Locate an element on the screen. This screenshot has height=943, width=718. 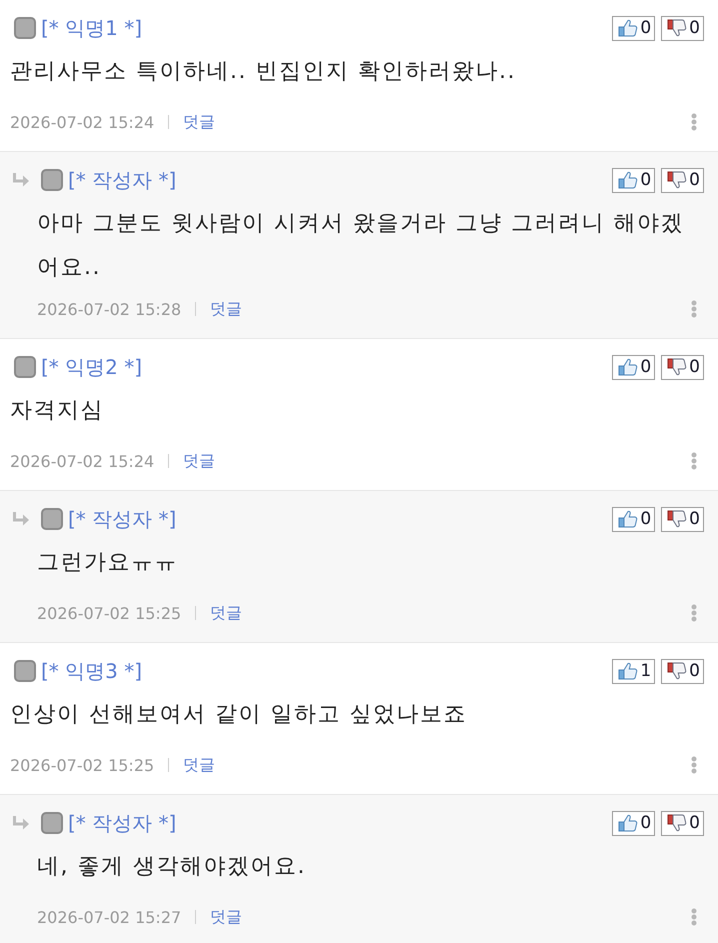
comment-text: 자격지심 is located at coordinates (57, 411).